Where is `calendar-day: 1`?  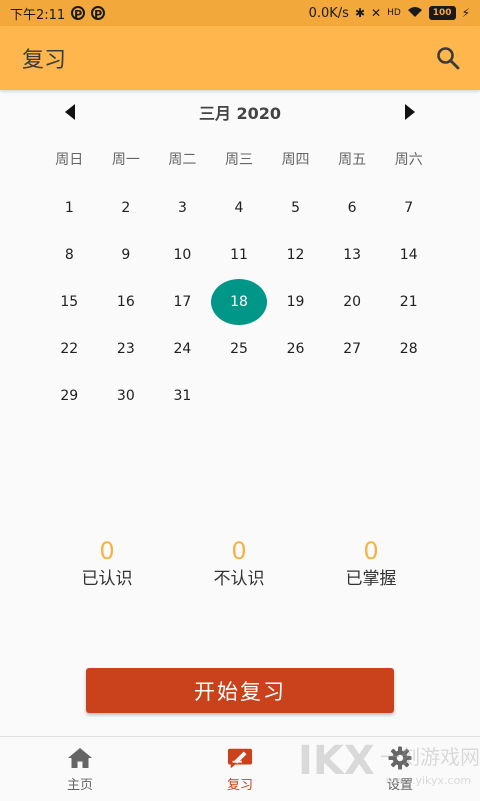
calendar-day: 1 is located at coordinates (69, 207).